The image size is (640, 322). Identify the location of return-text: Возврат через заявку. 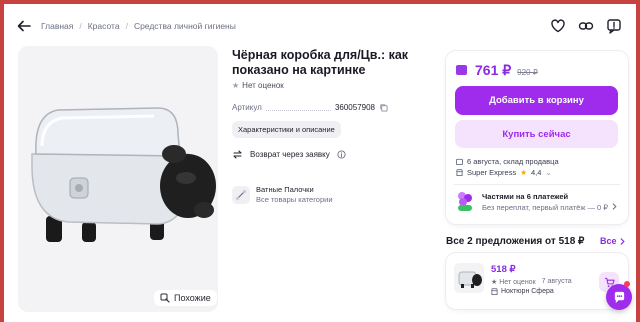
(290, 154).